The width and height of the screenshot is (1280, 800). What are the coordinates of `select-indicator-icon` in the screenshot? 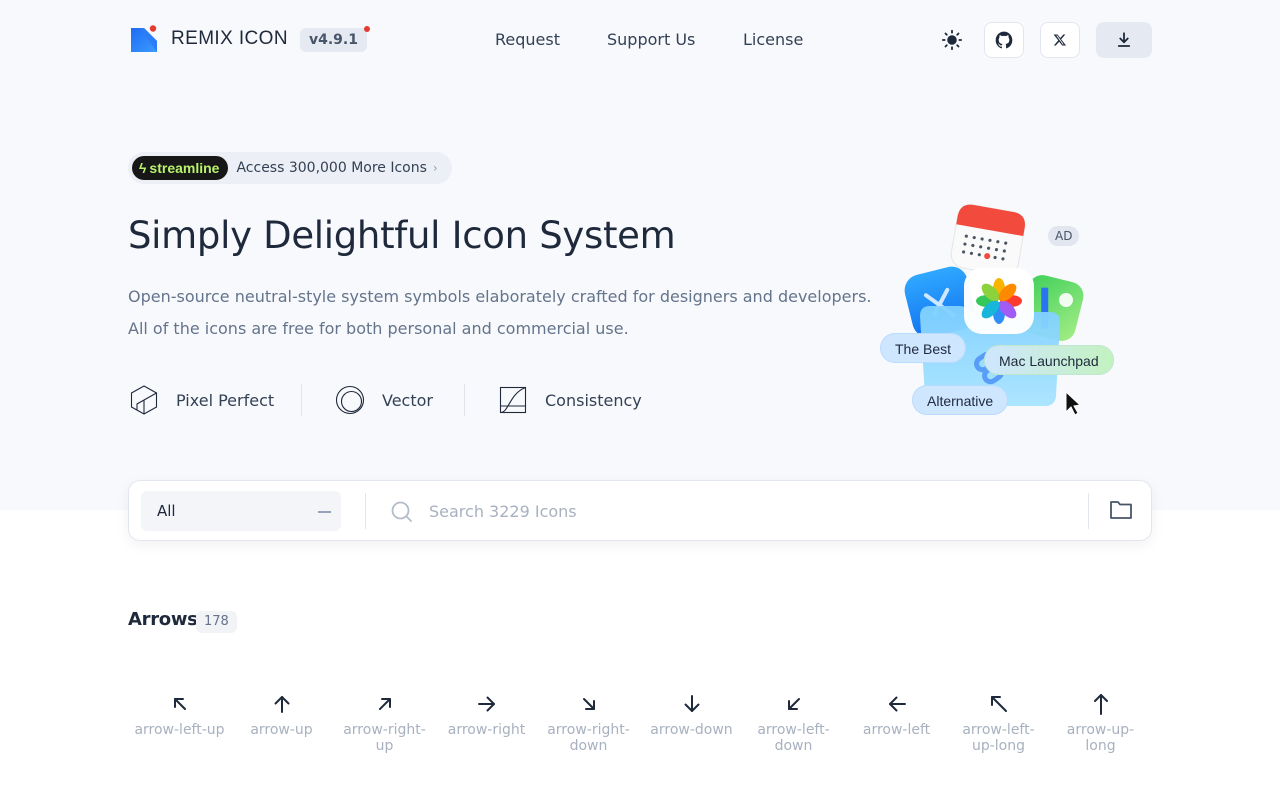 It's located at (324, 512).